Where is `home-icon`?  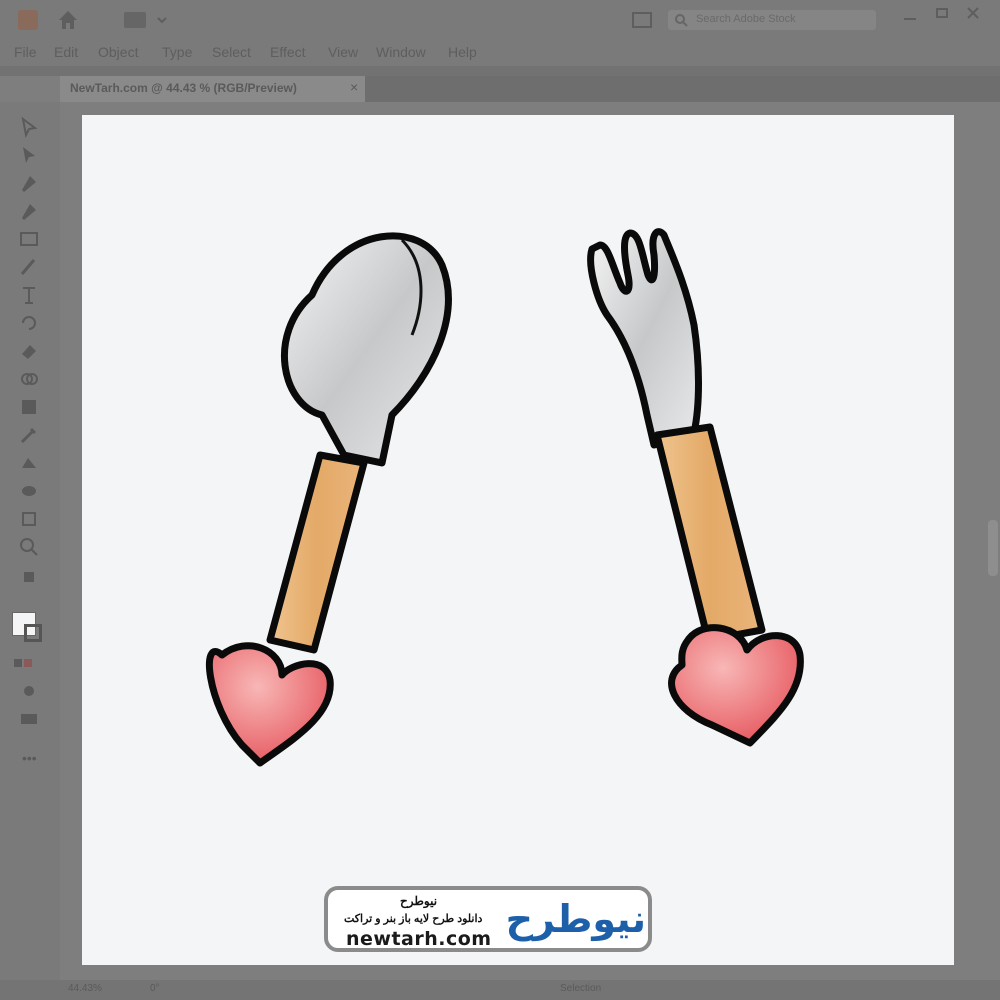 home-icon is located at coordinates (68, 20).